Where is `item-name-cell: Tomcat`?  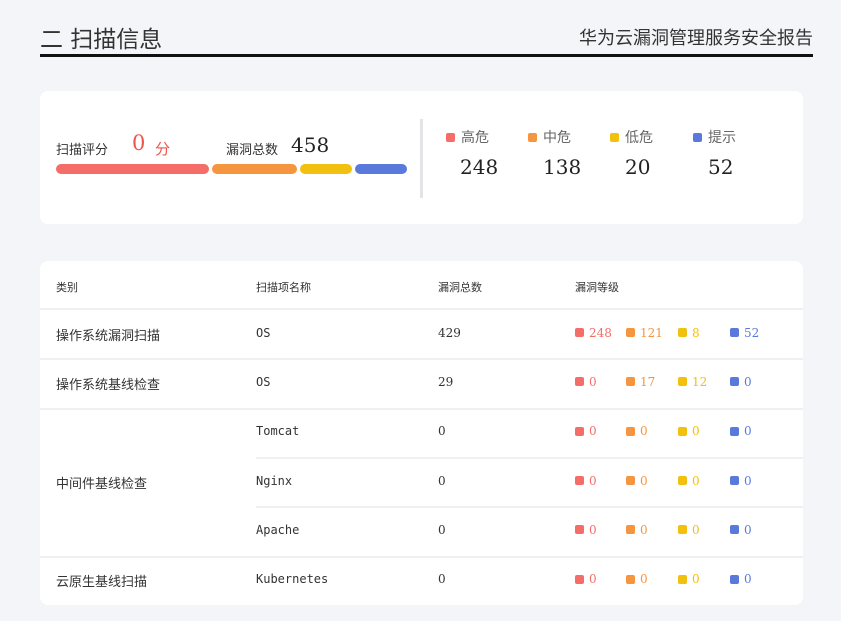 item-name-cell: Tomcat is located at coordinates (278, 431).